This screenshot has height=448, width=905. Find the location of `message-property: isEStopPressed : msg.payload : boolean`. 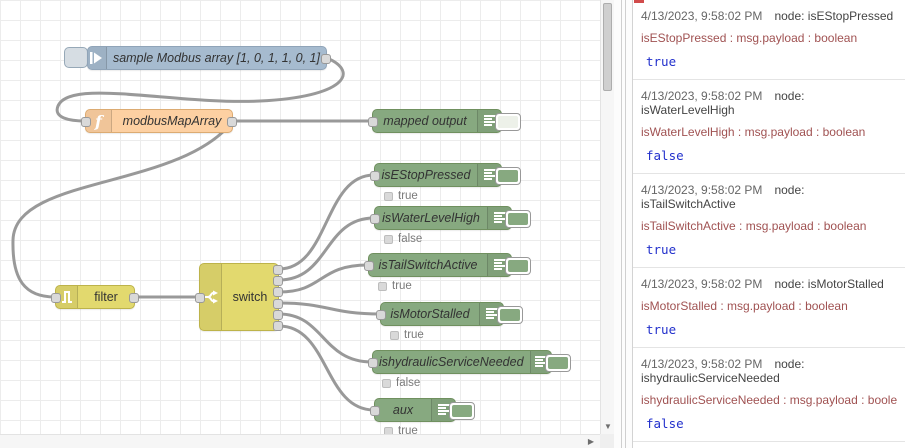

message-property: isEStopPressed : msg.payload : boolean is located at coordinates (769, 38).